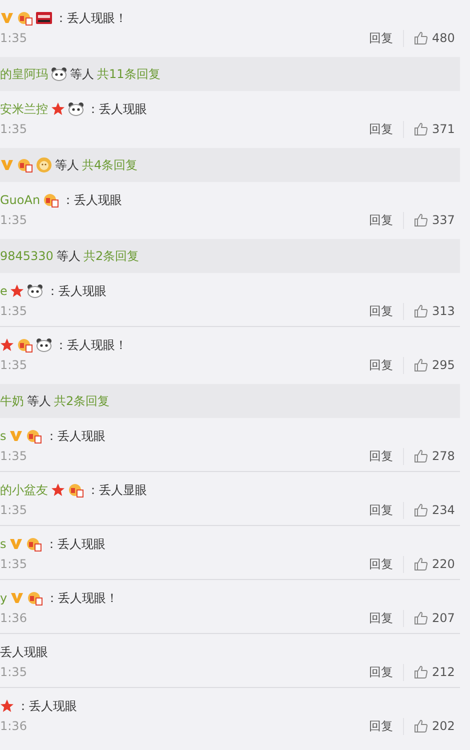 This screenshot has height=750, width=470. What do you see at coordinates (443, 510) in the screenshot?
I see `like-count: 234` at bounding box center [443, 510].